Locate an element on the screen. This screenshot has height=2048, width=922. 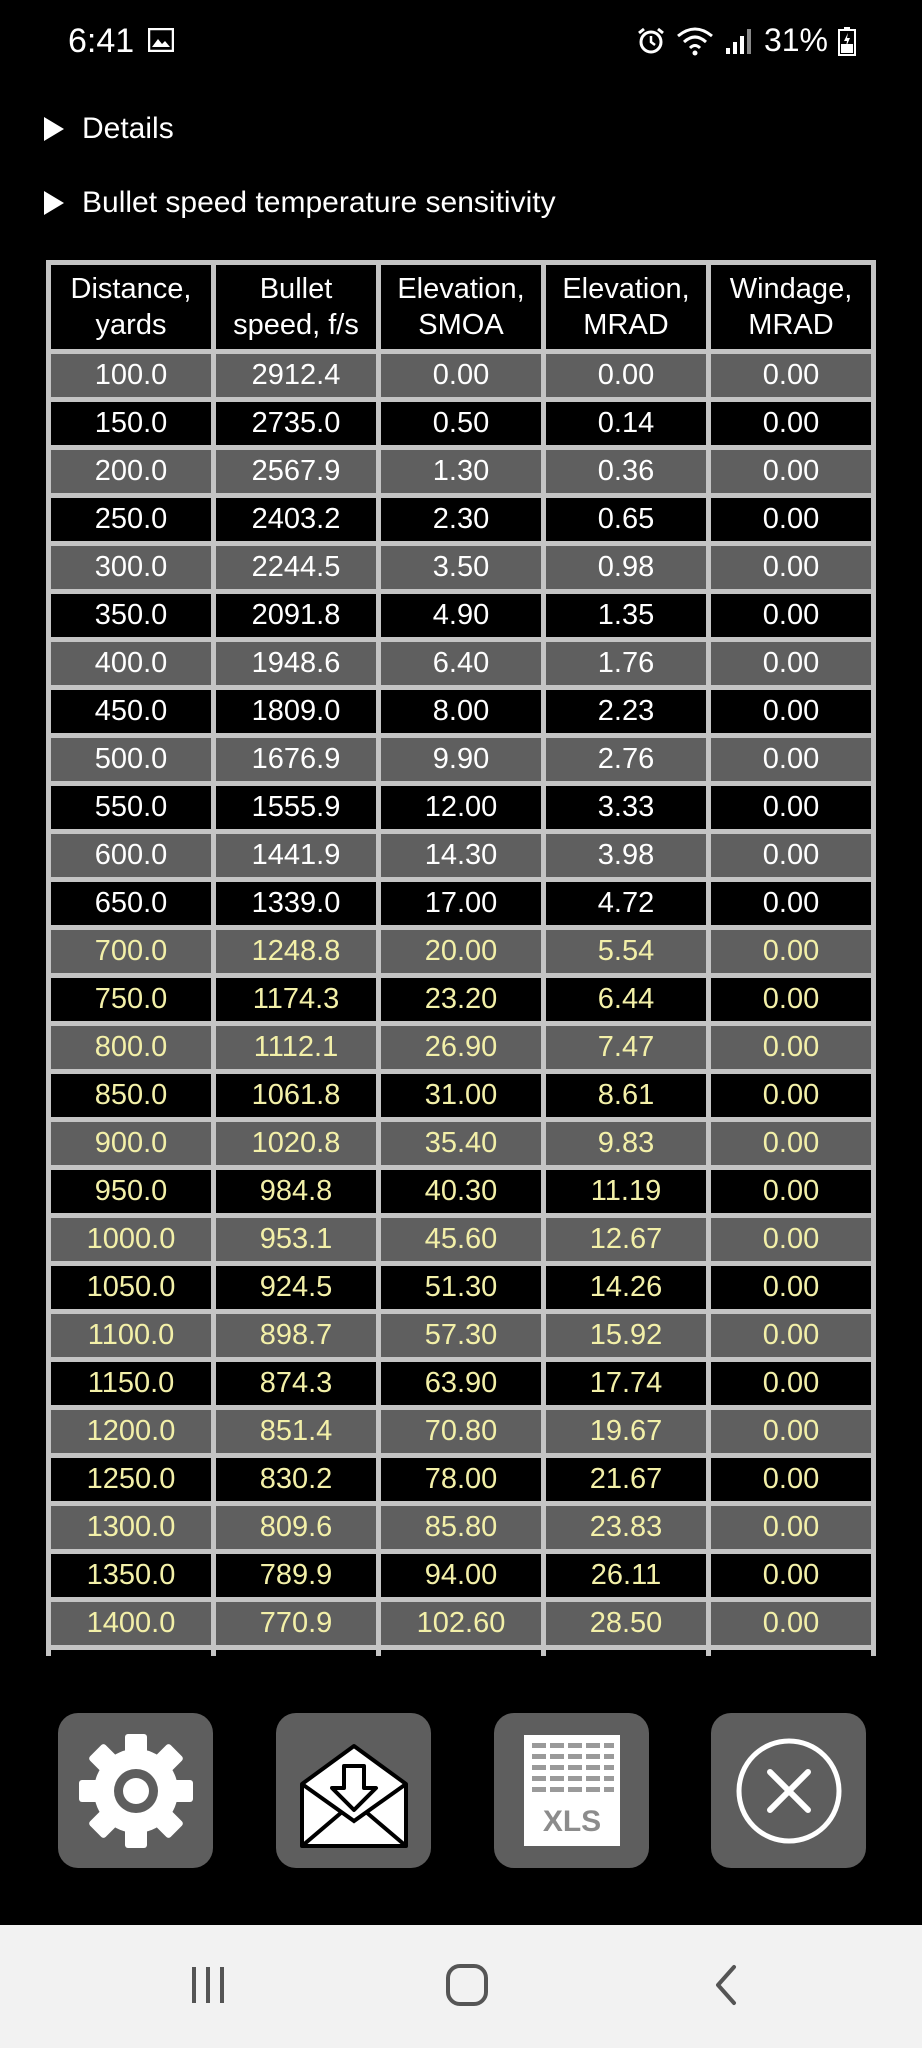
cell-bullet-speed: 1555.9 is located at coordinates (296, 807).